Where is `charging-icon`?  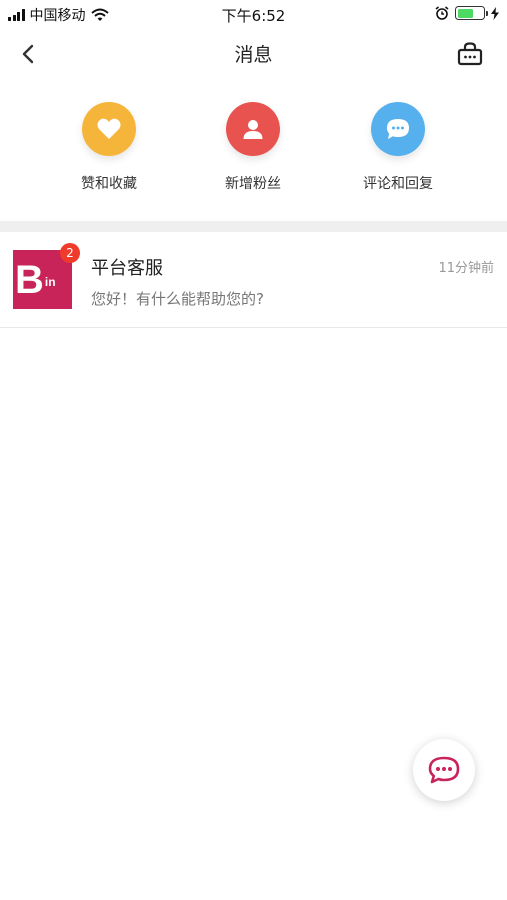
charging-icon is located at coordinates (495, 13).